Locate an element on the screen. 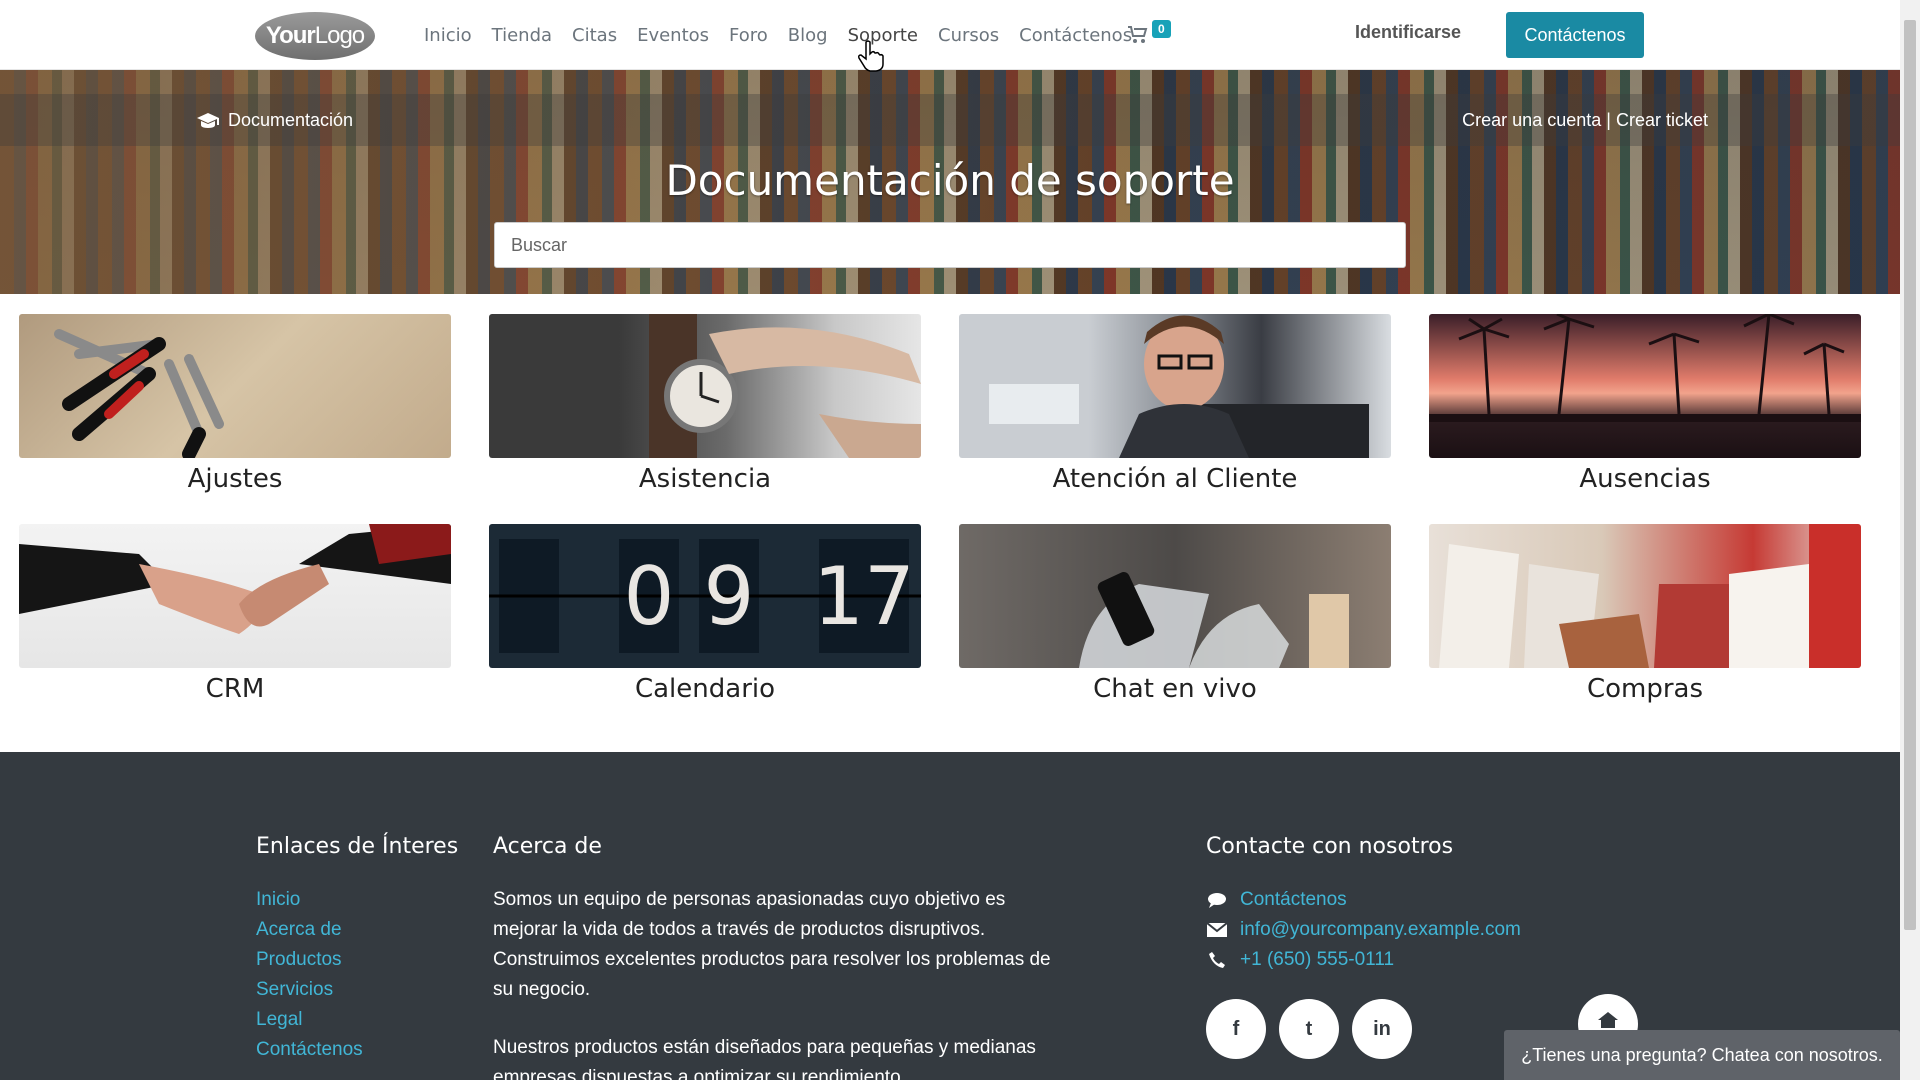 The width and height of the screenshot is (1920, 1080). page-title: Documentación de soporte is located at coordinates (950, 180).